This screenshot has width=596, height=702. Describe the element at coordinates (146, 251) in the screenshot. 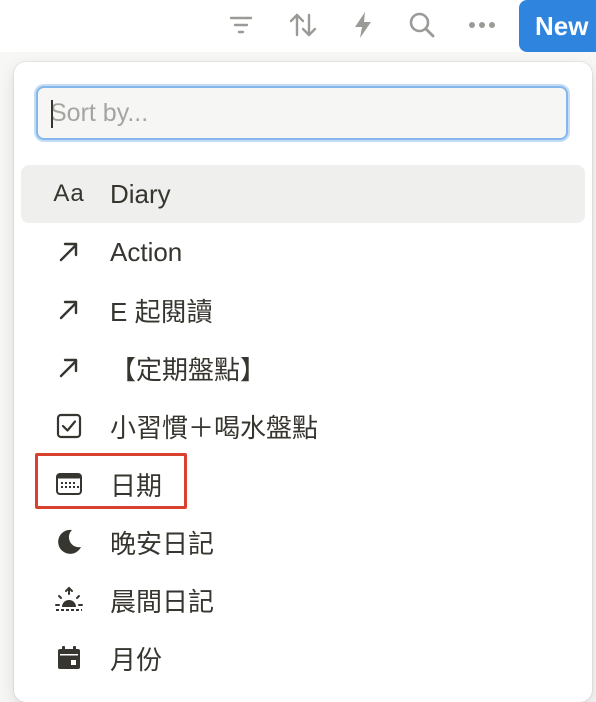

I see `property-label: Action` at that location.